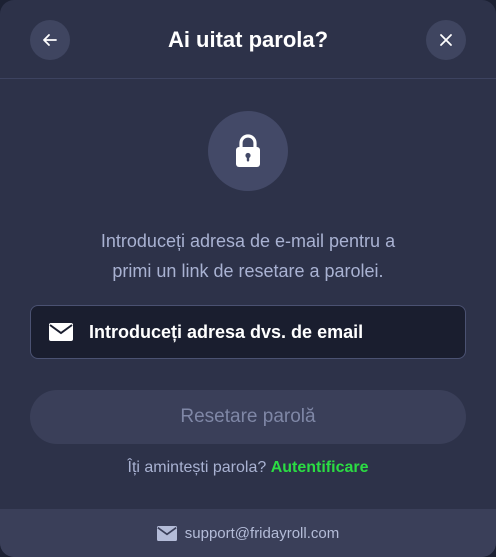 The image size is (496, 557). I want to click on instructions-line-2: primi un link de resetare a parolei., so click(248, 271).